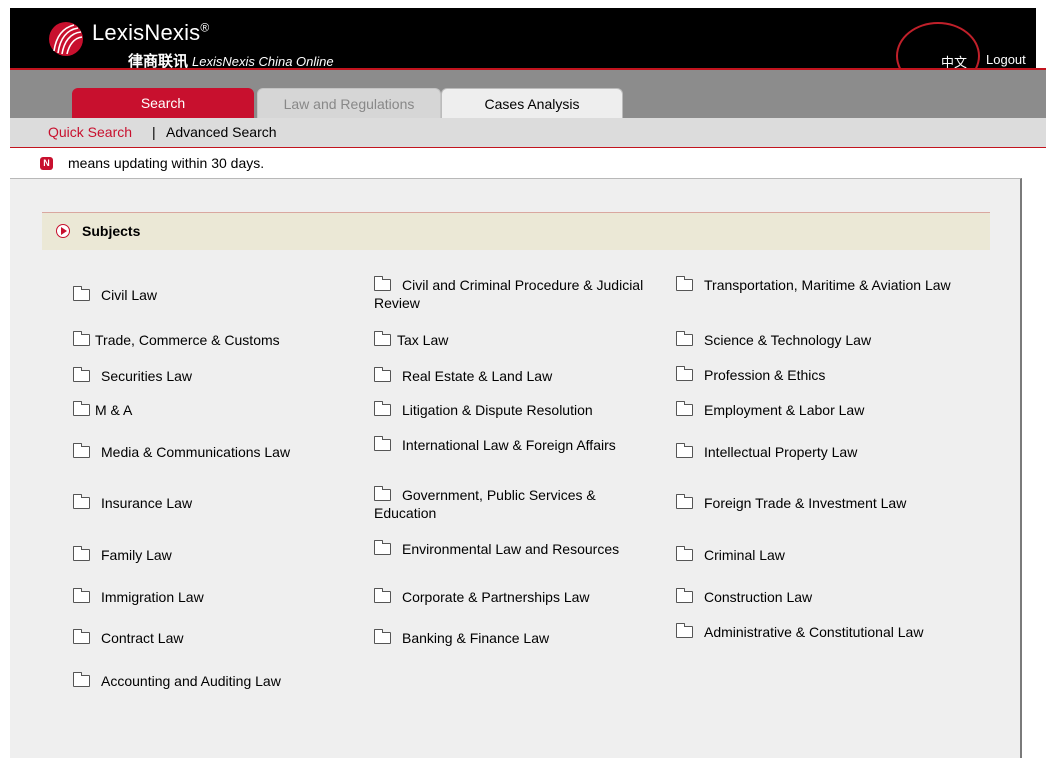 Image resolution: width=1048 pixels, height=758 pixels. Describe the element at coordinates (482, 597) in the screenshot. I see `subject-link: Corporate & Partnerships Law` at that location.